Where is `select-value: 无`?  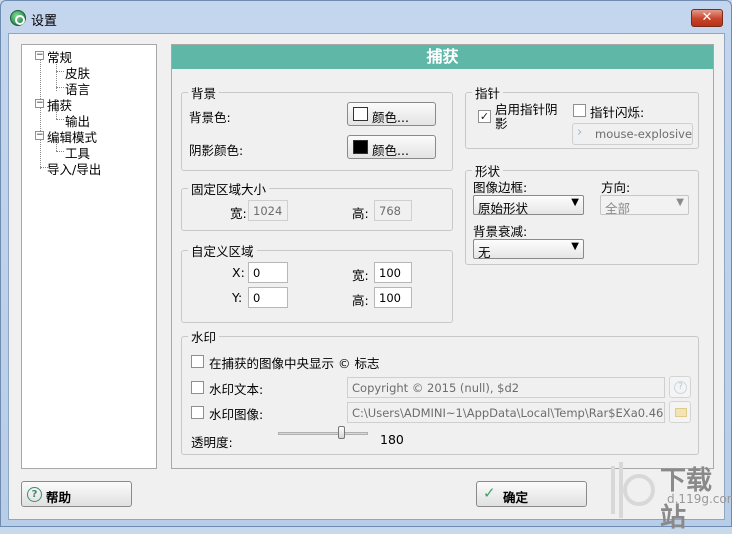 select-value: 无 is located at coordinates (484, 252).